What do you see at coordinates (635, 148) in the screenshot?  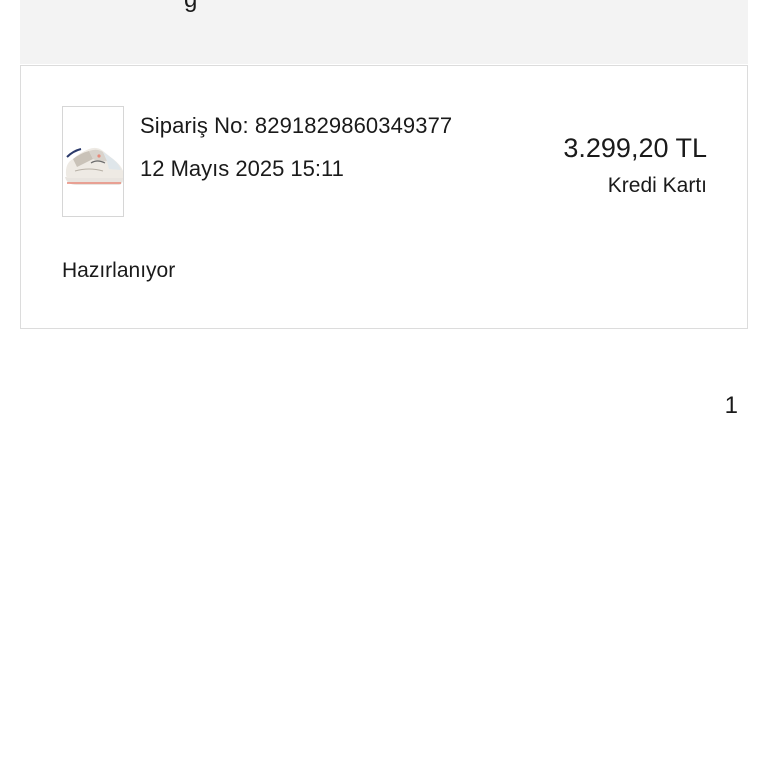 I see `order-total-price: 3.299,20 TL` at bounding box center [635, 148].